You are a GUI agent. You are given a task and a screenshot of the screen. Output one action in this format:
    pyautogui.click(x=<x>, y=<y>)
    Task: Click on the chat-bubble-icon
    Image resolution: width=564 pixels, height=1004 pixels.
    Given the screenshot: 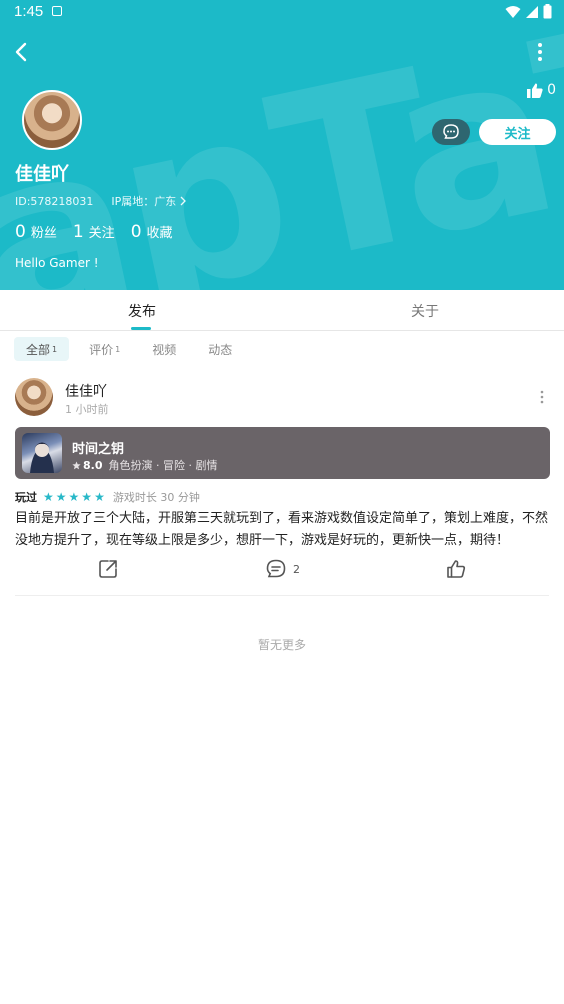 What is the action you would take?
    pyautogui.click(x=451, y=131)
    